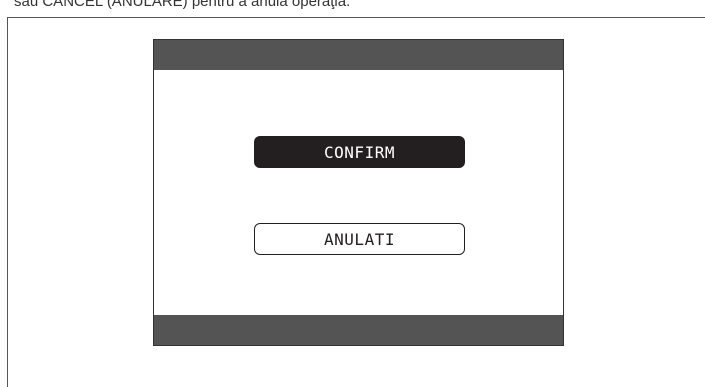 This screenshot has width=705, height=387. I want to click on cancel-button: ANULATI, so click(359, 239).